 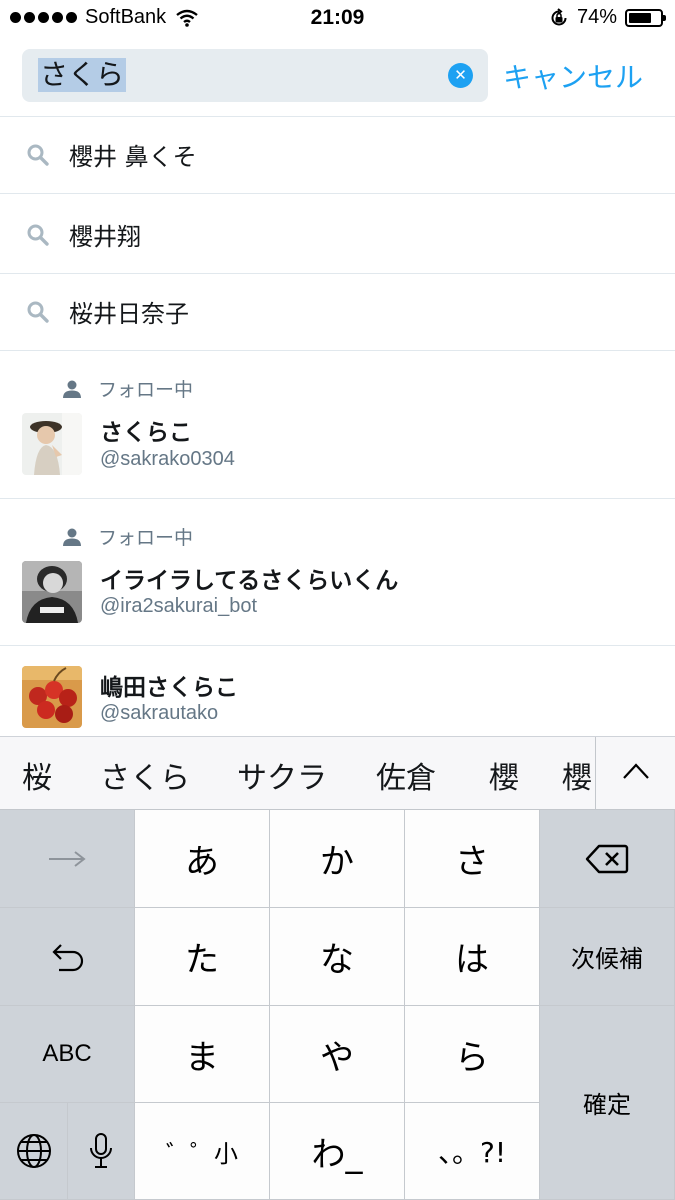 I want to click on user-row: 嶋田さくらこ @sakrautako, so click(x=337, y=691).